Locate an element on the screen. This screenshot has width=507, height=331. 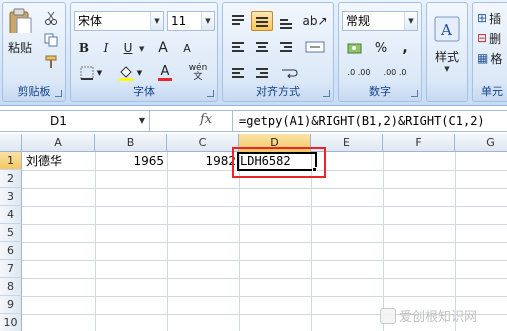
align-middle-icon is located at coordinates (262, 23).